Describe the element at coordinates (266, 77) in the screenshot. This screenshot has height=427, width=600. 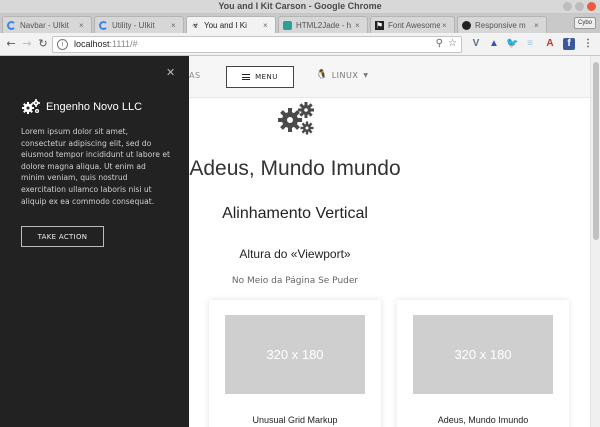
I see `menu-label: MENU` at that location.